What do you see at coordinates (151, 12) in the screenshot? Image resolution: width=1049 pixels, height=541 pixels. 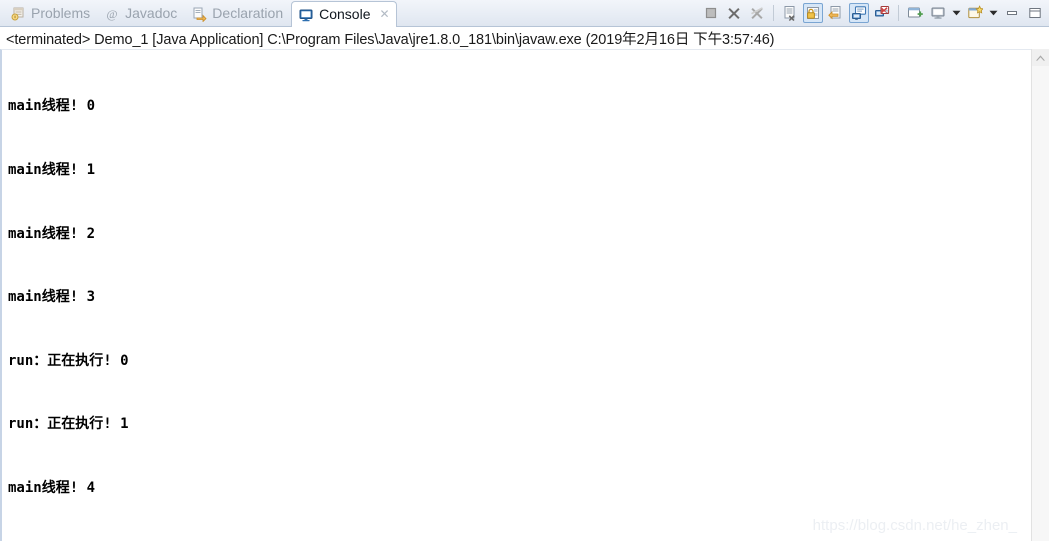 I see `tab-javadoc-label: Javadoc` at bounding box center [151, 12].